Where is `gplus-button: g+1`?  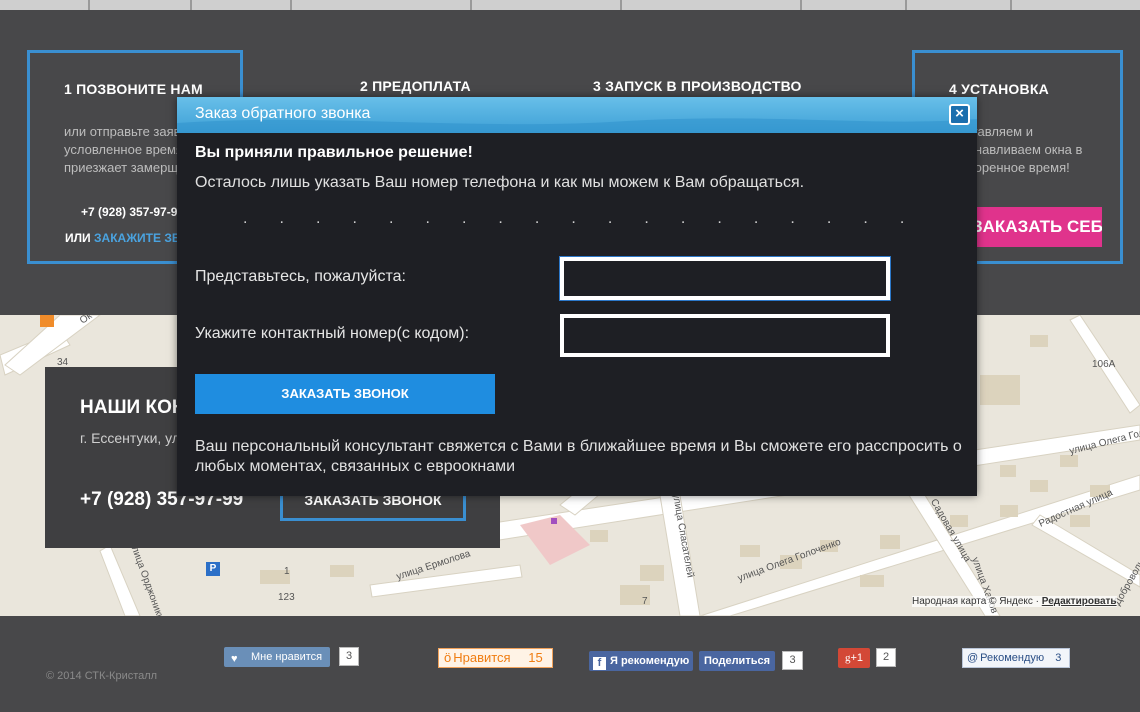 gplus-button: g+1 is located at coordinates (854, 658).